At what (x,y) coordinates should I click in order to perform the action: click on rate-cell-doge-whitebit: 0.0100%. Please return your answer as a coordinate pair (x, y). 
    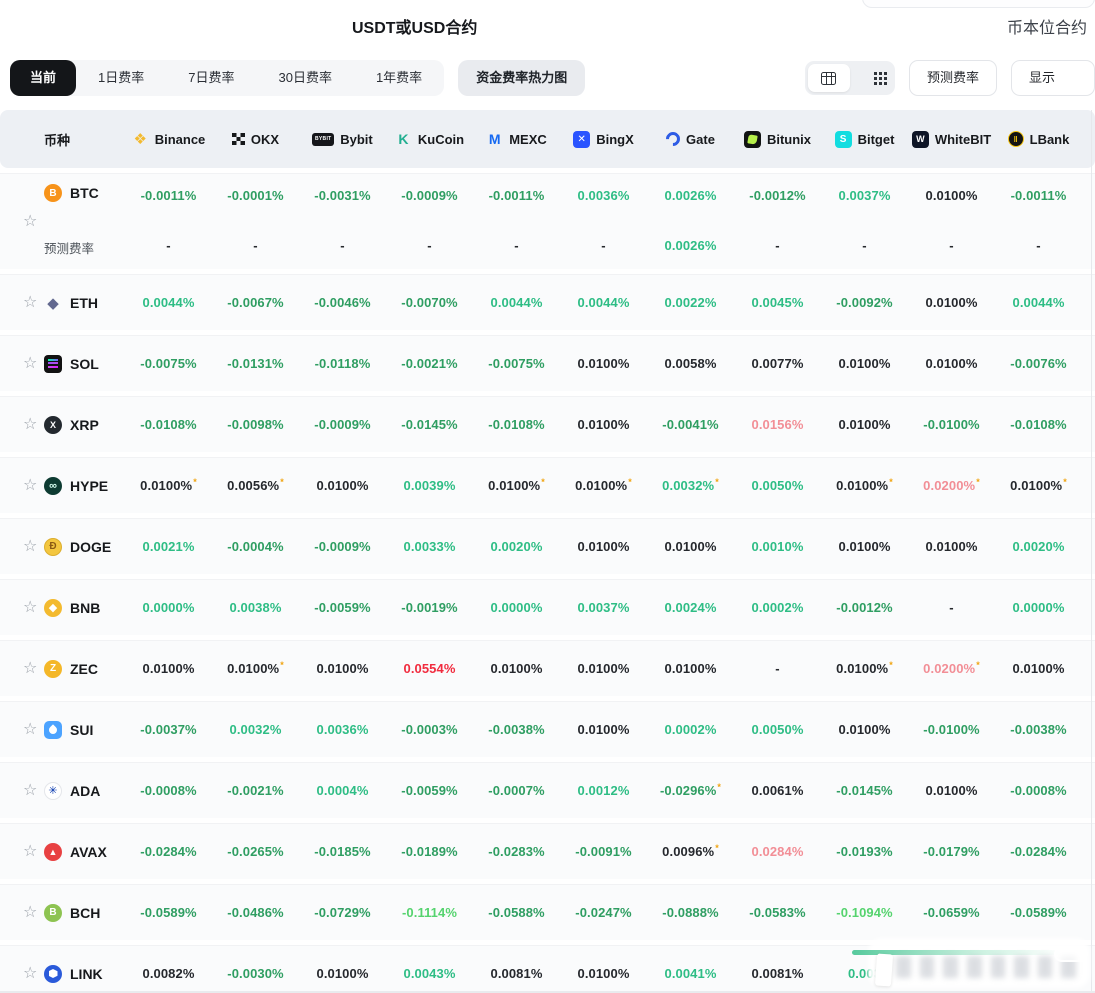
    Looking at the image, I should click on (951, 547).